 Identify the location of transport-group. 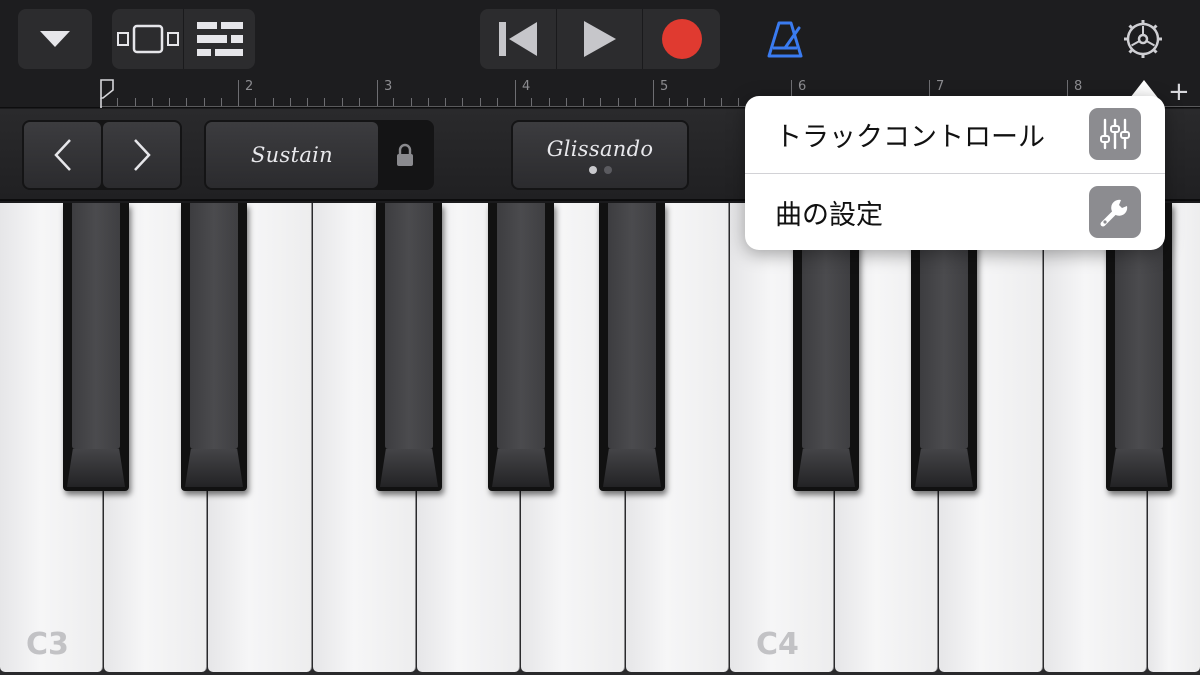
(600, 39).